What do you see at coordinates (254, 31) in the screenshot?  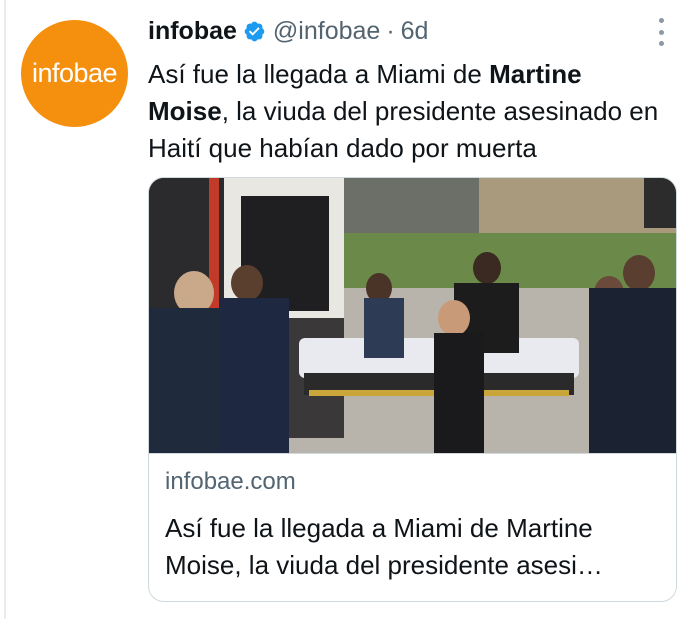 I see `verified-badge-icon` at bounding box center [254, 31].